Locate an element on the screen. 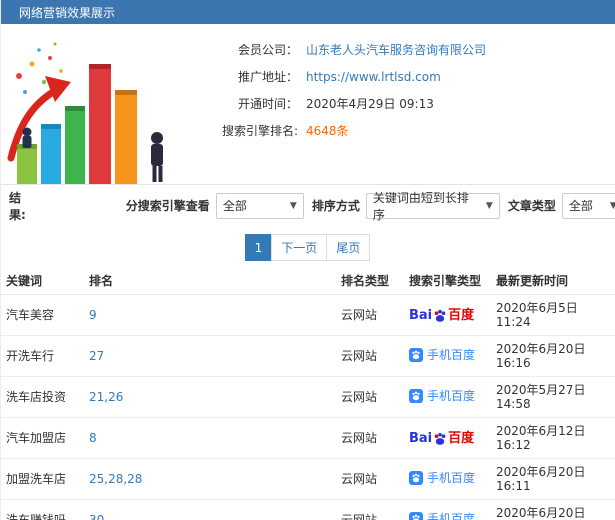 The image size is (615, 520). company-link: 山东老人头汽车服务咨询有限公司 is located at coordinates (396, 49).